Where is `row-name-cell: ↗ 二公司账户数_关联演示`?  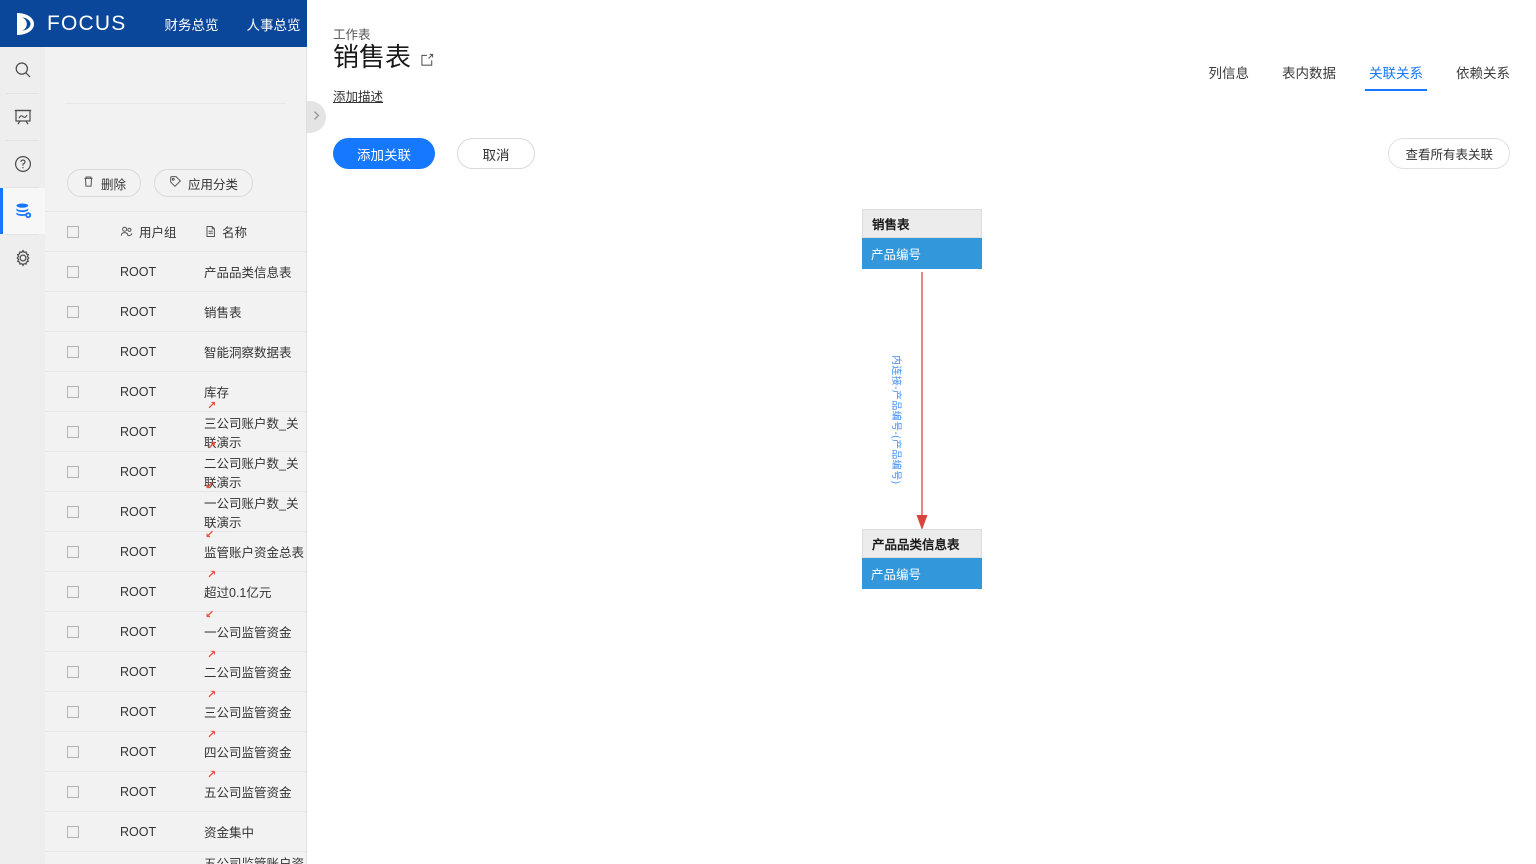 row-name-cell: ↗ 二公司账户数_关联演示 is located at coordinates (255, 465).